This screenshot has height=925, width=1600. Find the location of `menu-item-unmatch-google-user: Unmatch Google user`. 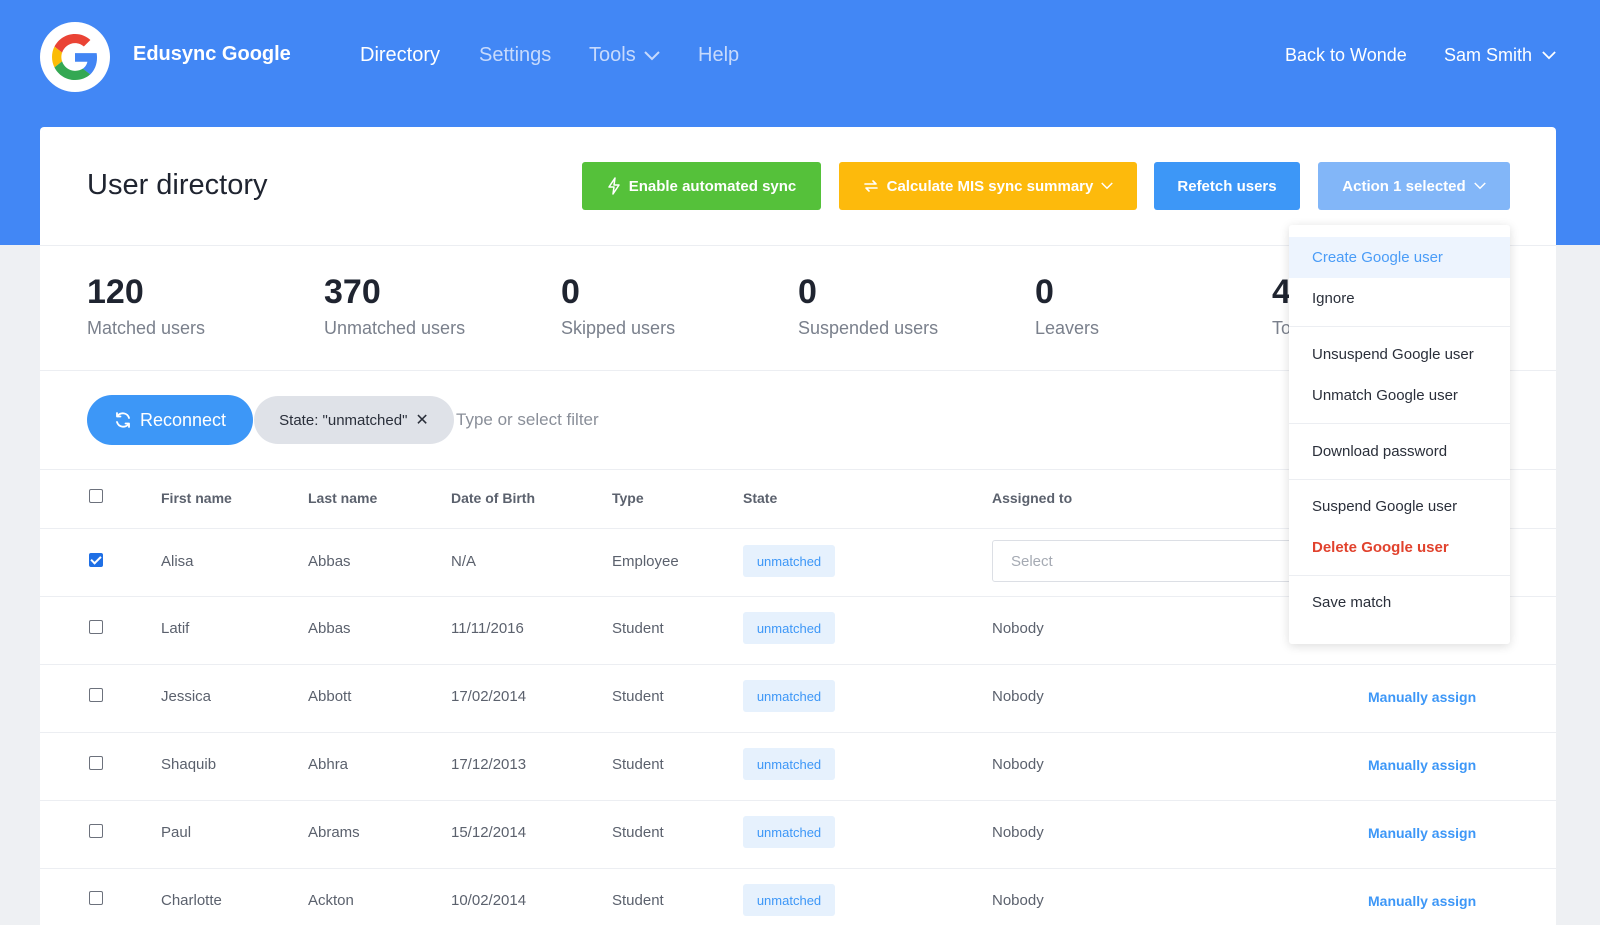

menu-item-unmatch-google-user: Unmatch Google user is located at coordinates (1399, 395).